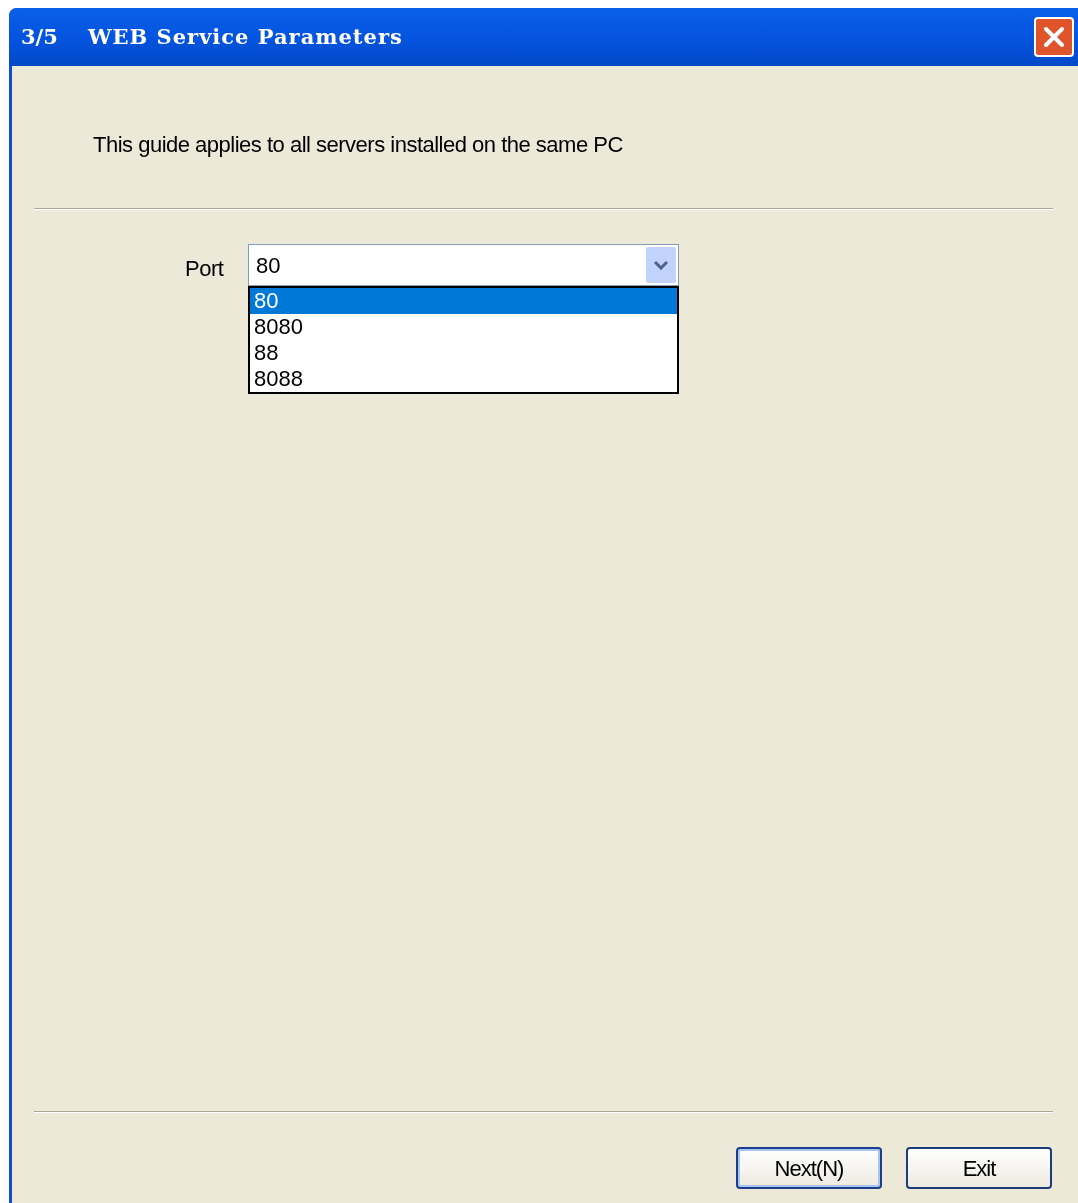 Image resolution: width=1078 pixels, height=1203 pixels. I want to click on port-label: Port, so click(205, 269).